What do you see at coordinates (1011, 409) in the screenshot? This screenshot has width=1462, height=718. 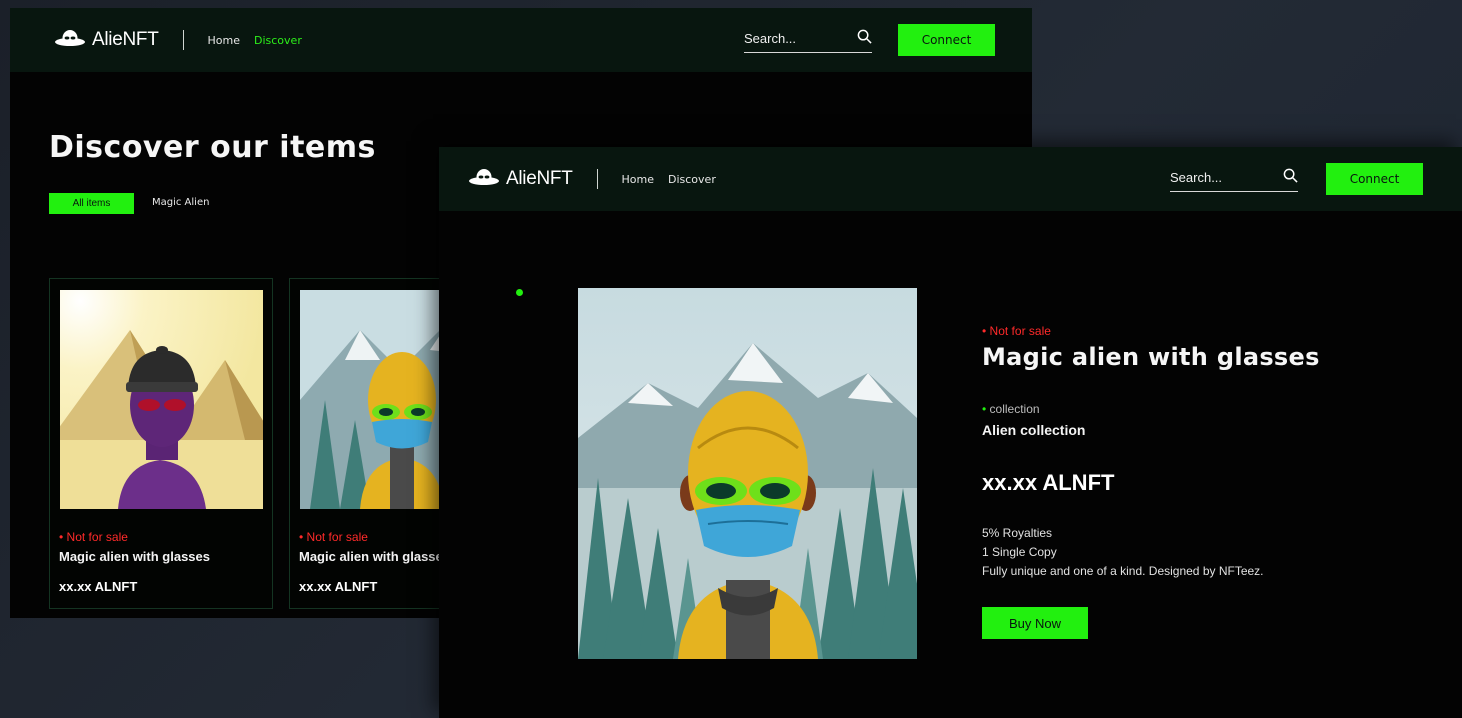 I see `collection-label: • collection` at bounding box center [1011, 409].